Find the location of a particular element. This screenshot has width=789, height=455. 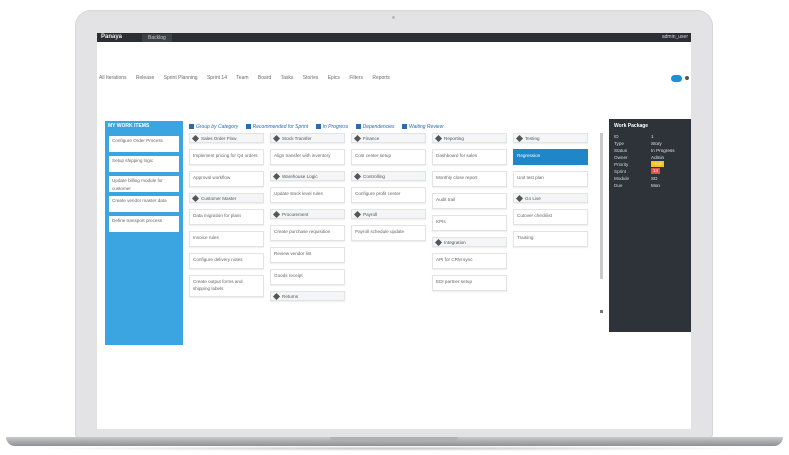

group-header: Controlling is located at coordinates (388, 176).